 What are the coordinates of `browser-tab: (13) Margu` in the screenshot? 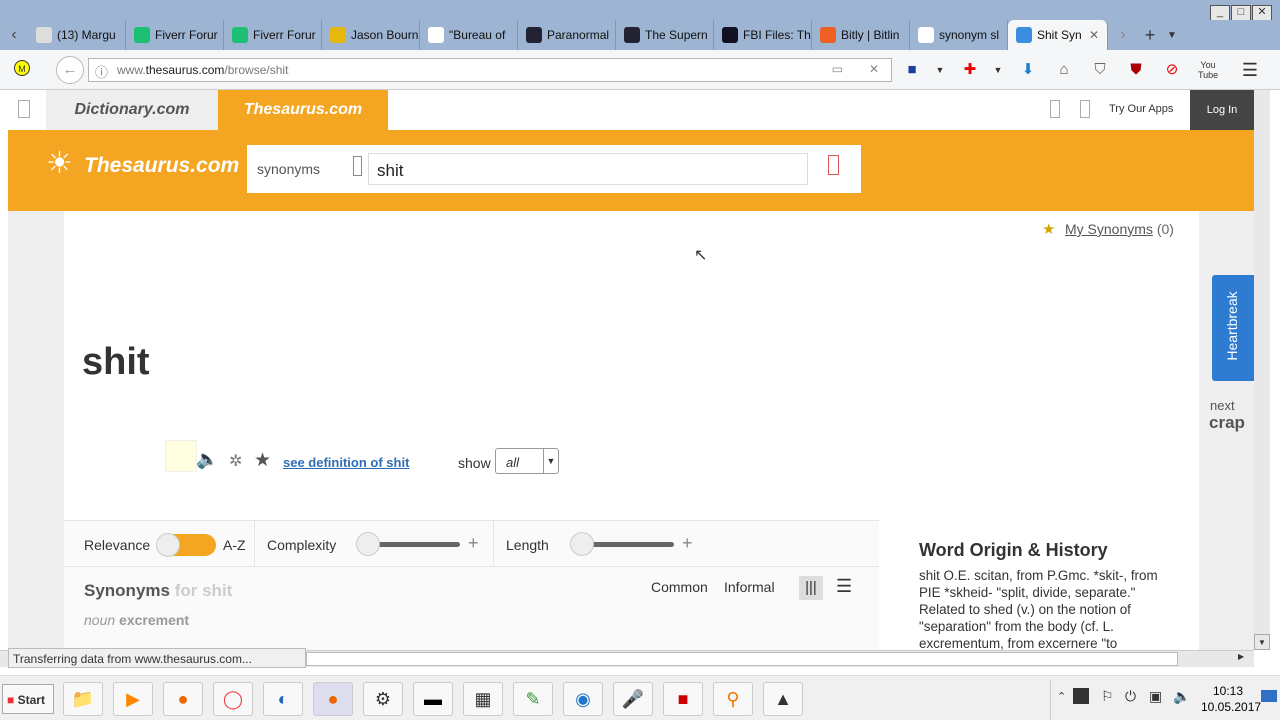 It's located at (77, 35).